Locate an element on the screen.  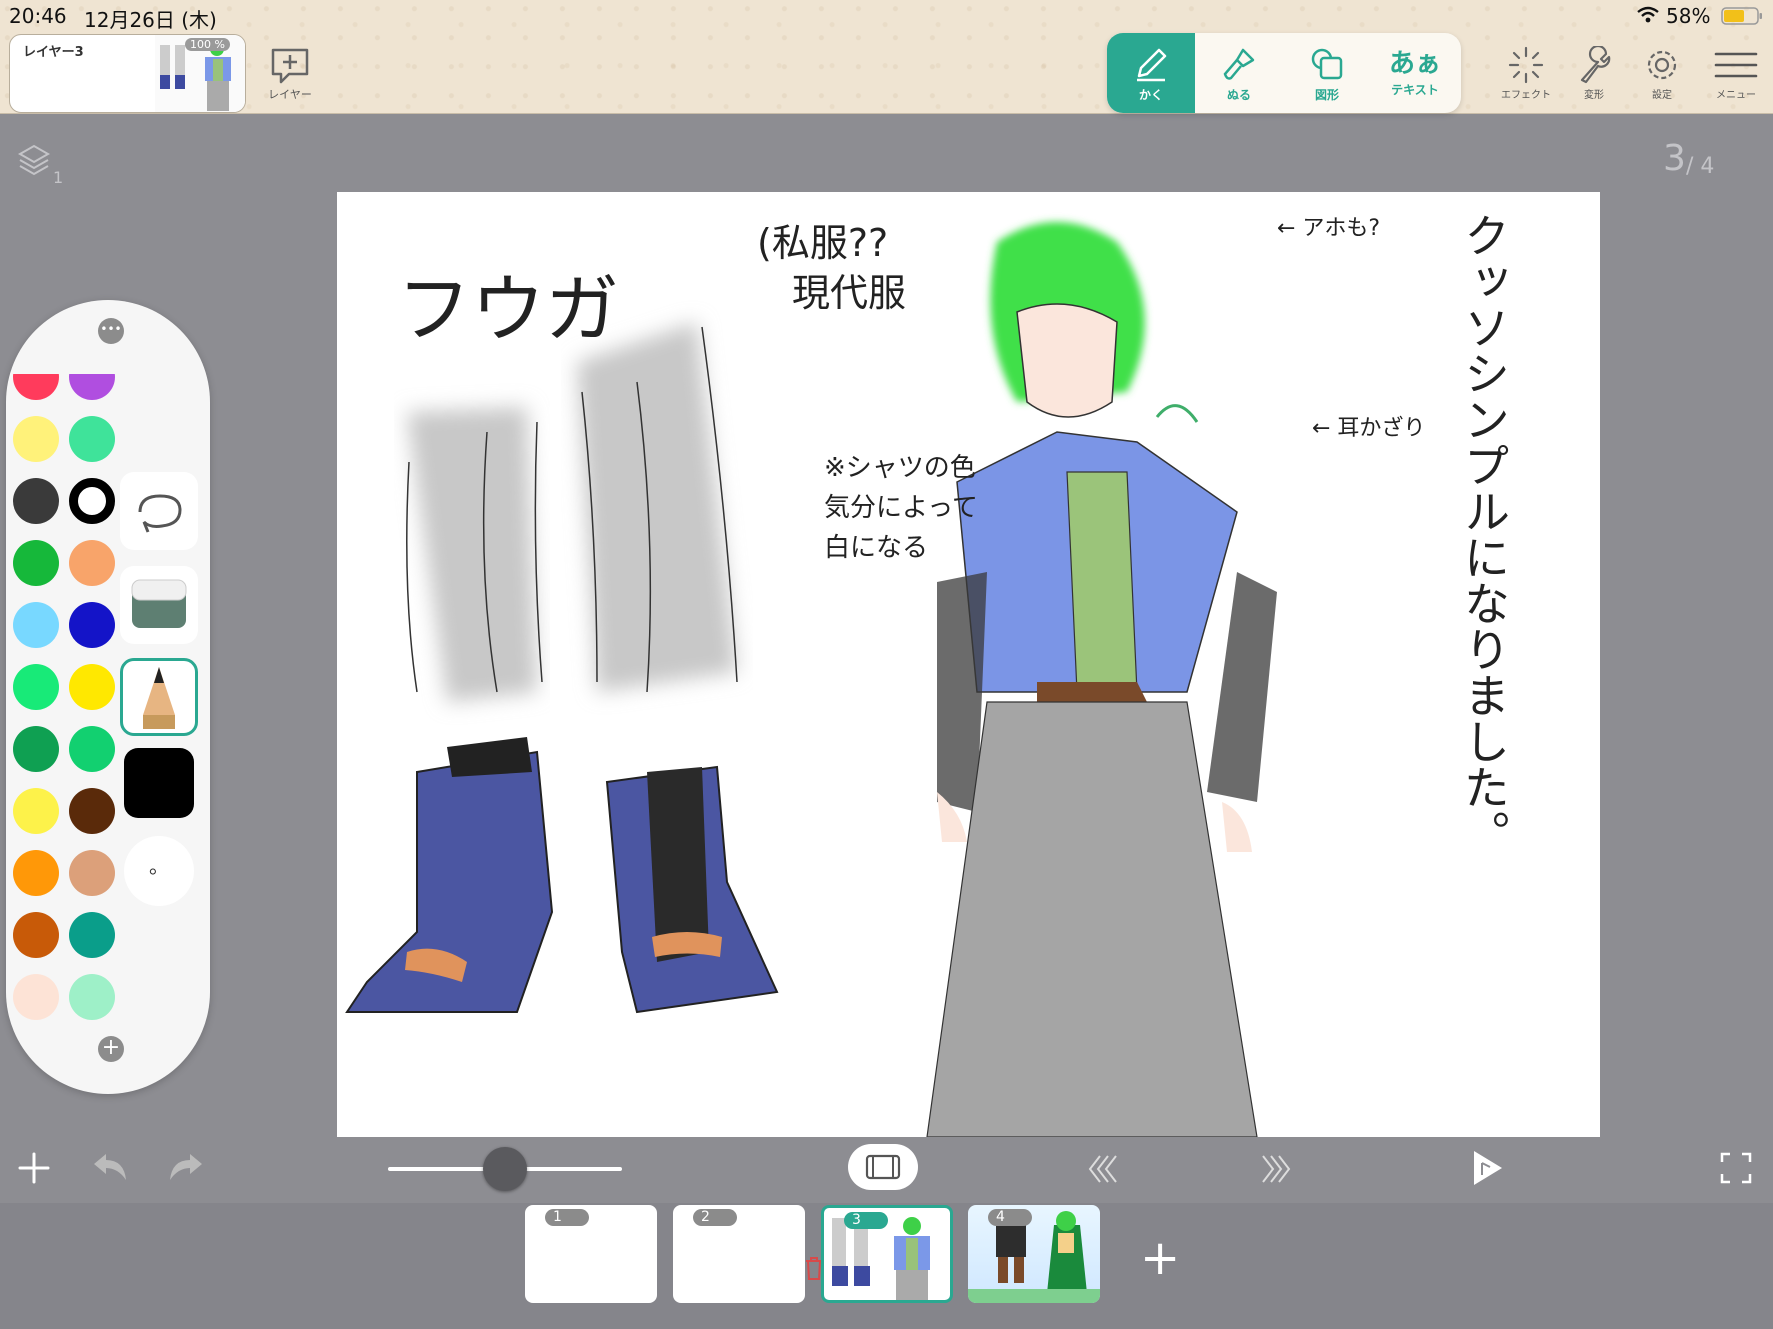
speed-slider-thumb is located at coordinates (505, 1169).